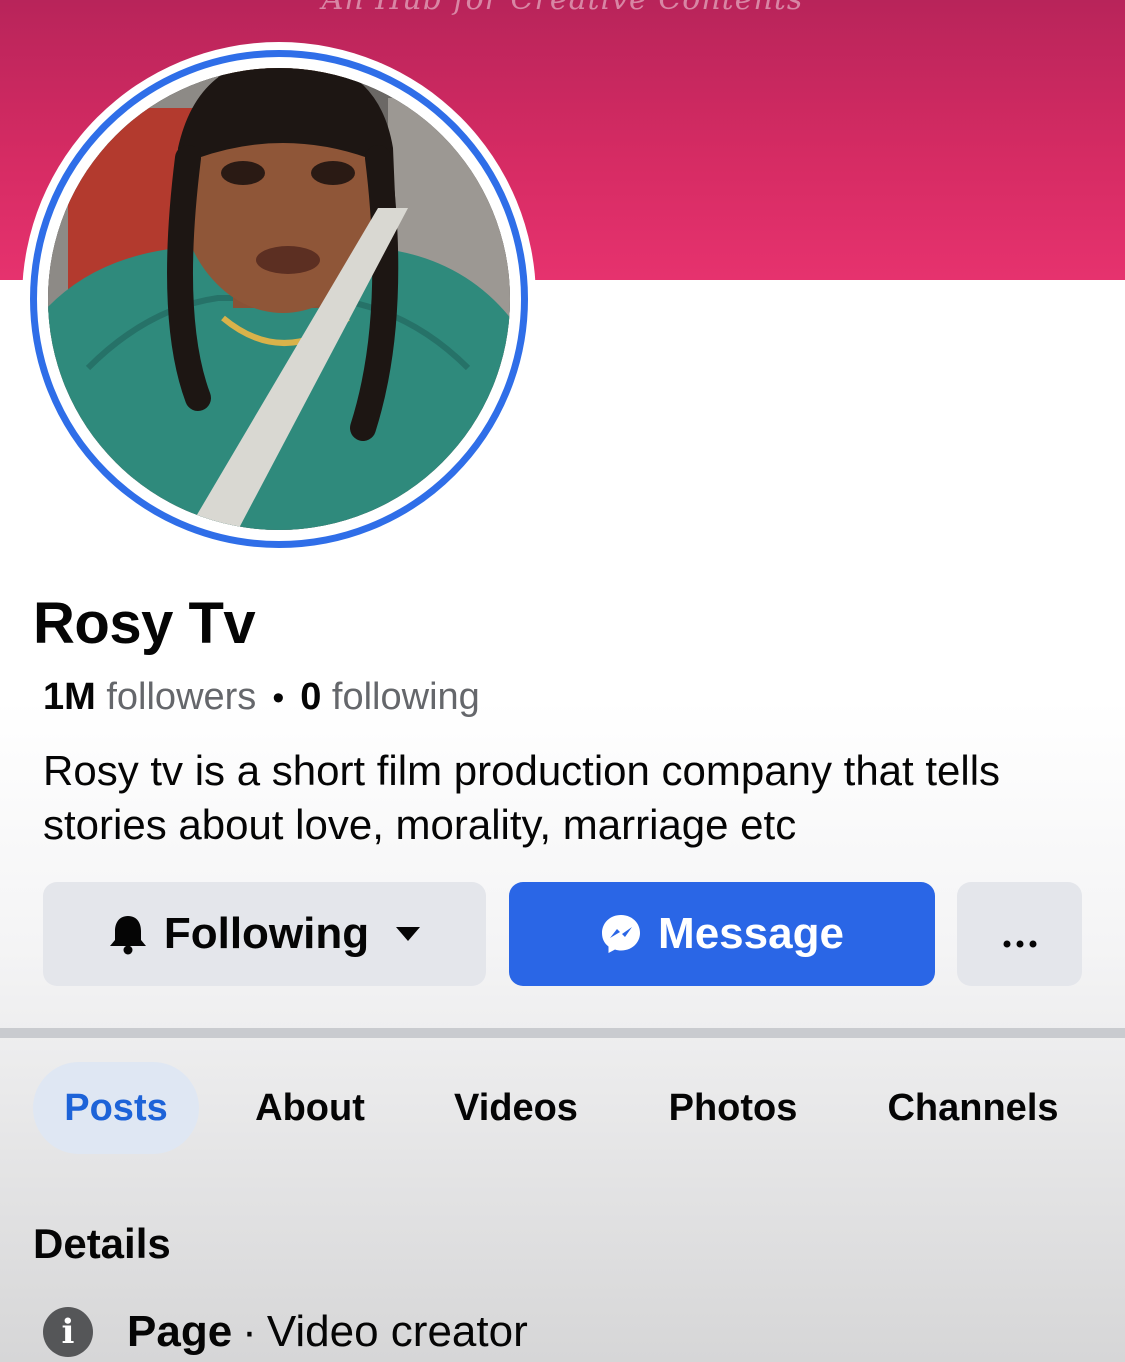 The image size is (1125, 1362). I want to click on tab-posts: Posts, so click(116, 1108).